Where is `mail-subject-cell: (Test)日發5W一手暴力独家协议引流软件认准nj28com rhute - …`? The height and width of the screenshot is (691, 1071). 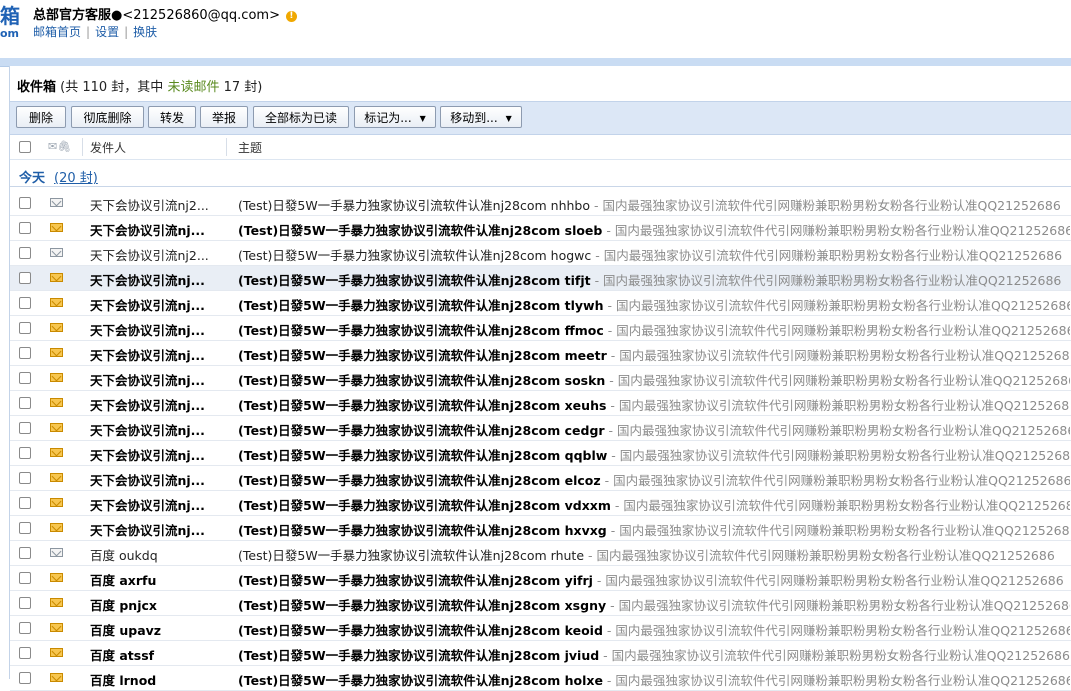 mail-subject-cell: (Test)日發5W一手暴力独家协议引流软件认准nj28com rhute - … is located at coordinates (654, 554).